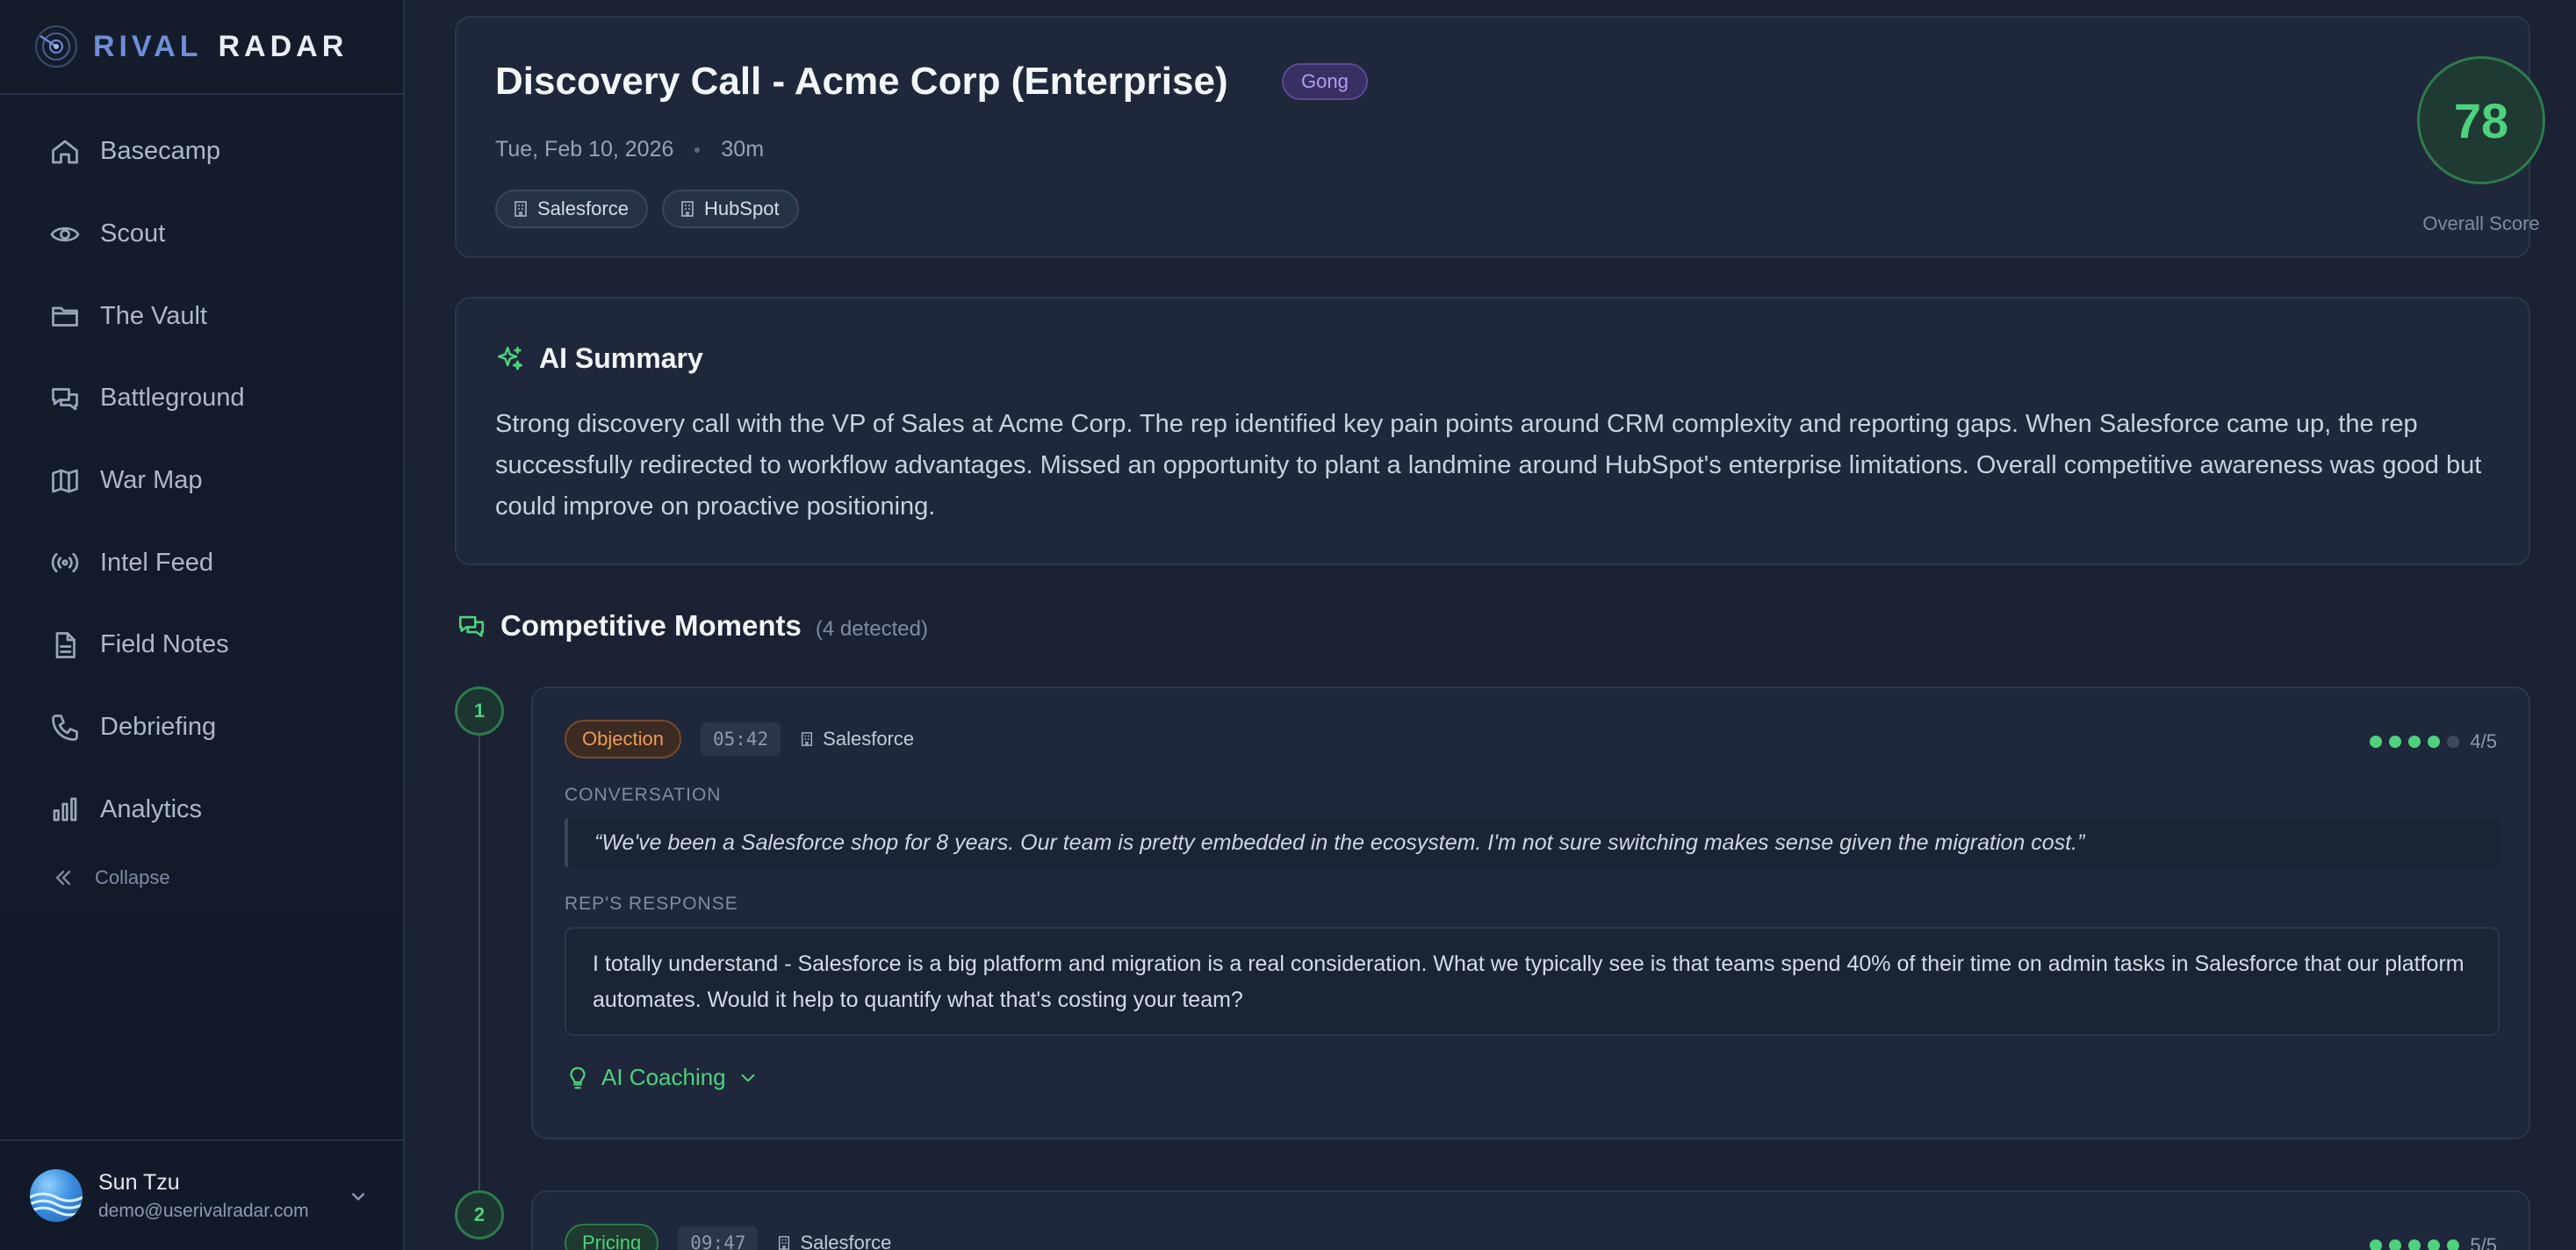  I want to click on response-label: REP'S RESPONSE, so click(651, 904).